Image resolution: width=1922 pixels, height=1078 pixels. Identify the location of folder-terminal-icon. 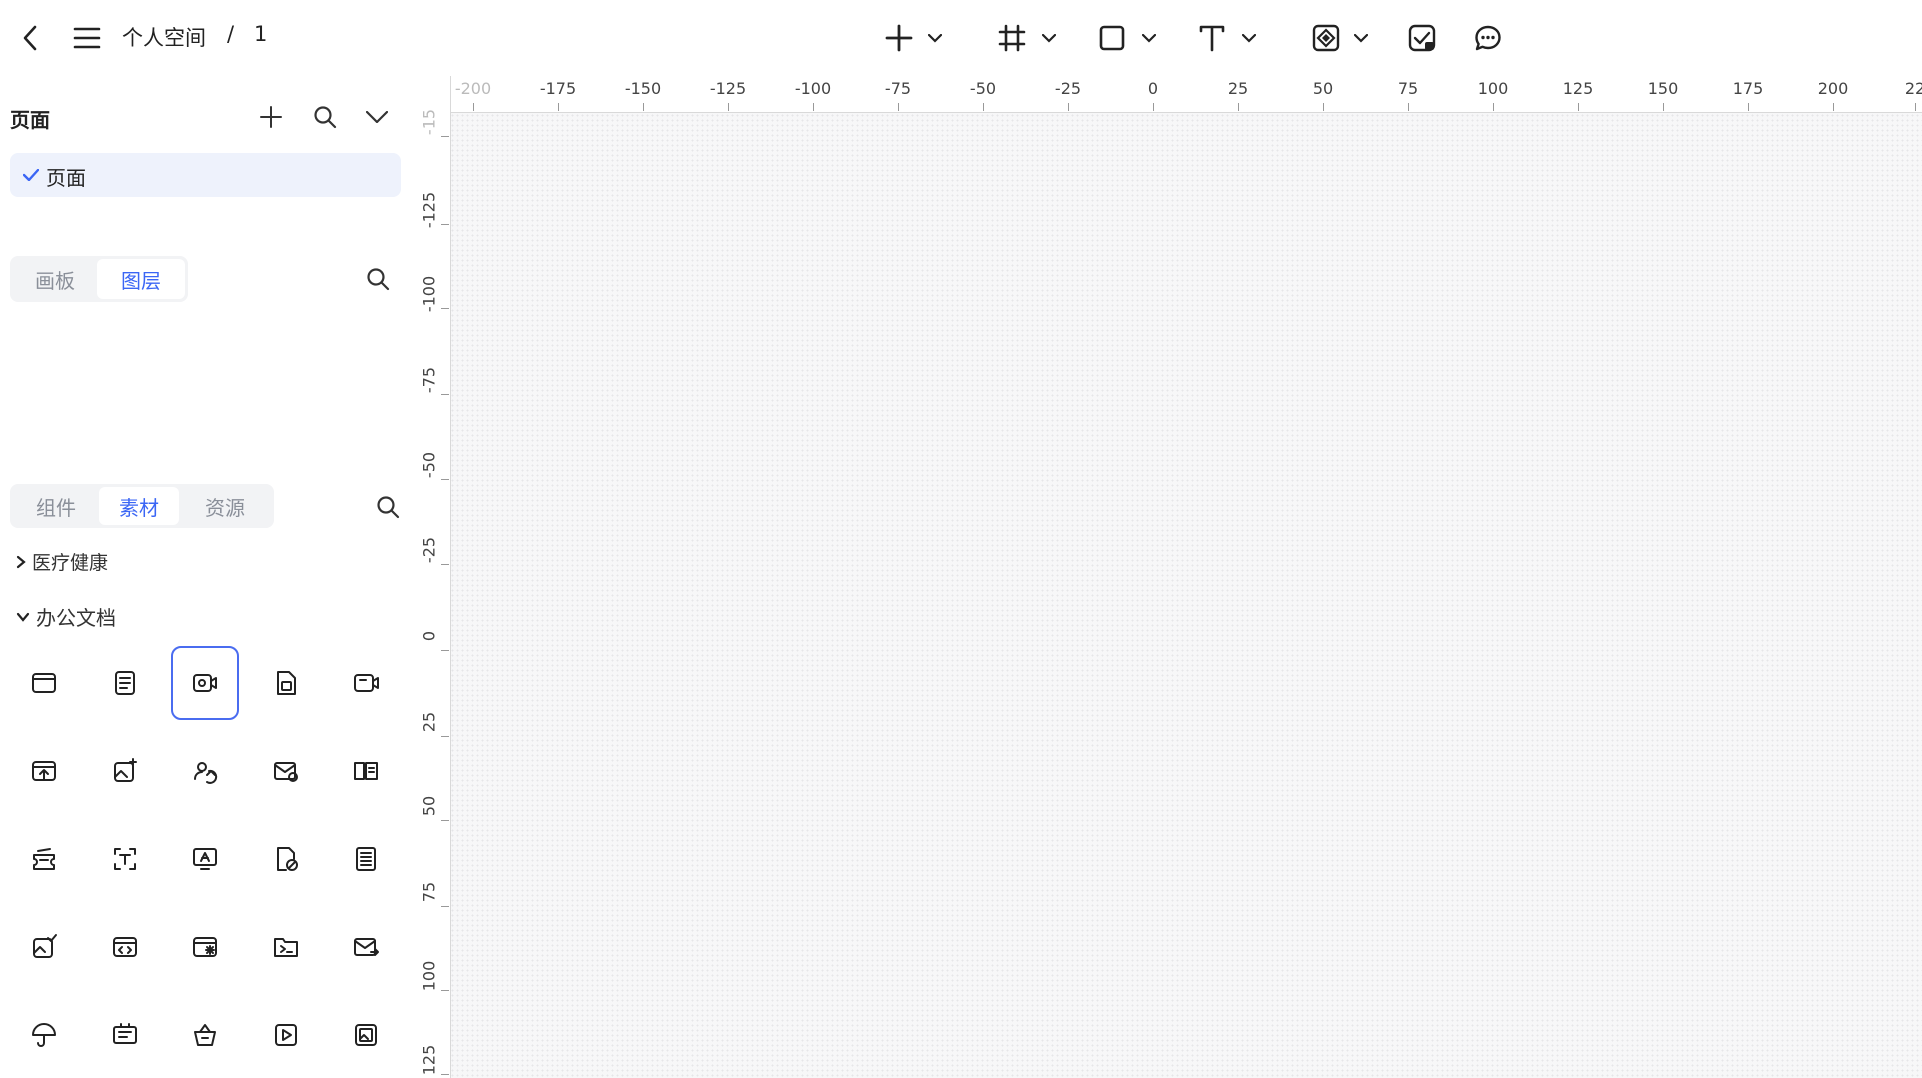
(286, 947).